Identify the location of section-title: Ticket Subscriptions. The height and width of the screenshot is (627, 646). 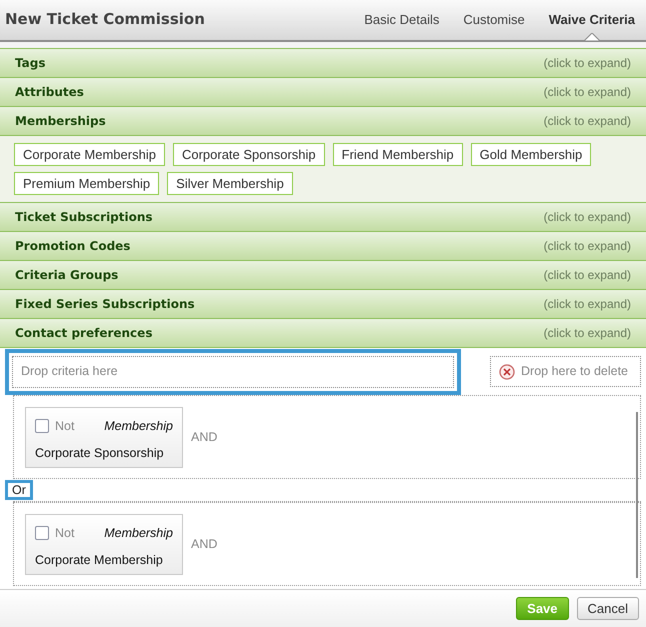
(84, 217).